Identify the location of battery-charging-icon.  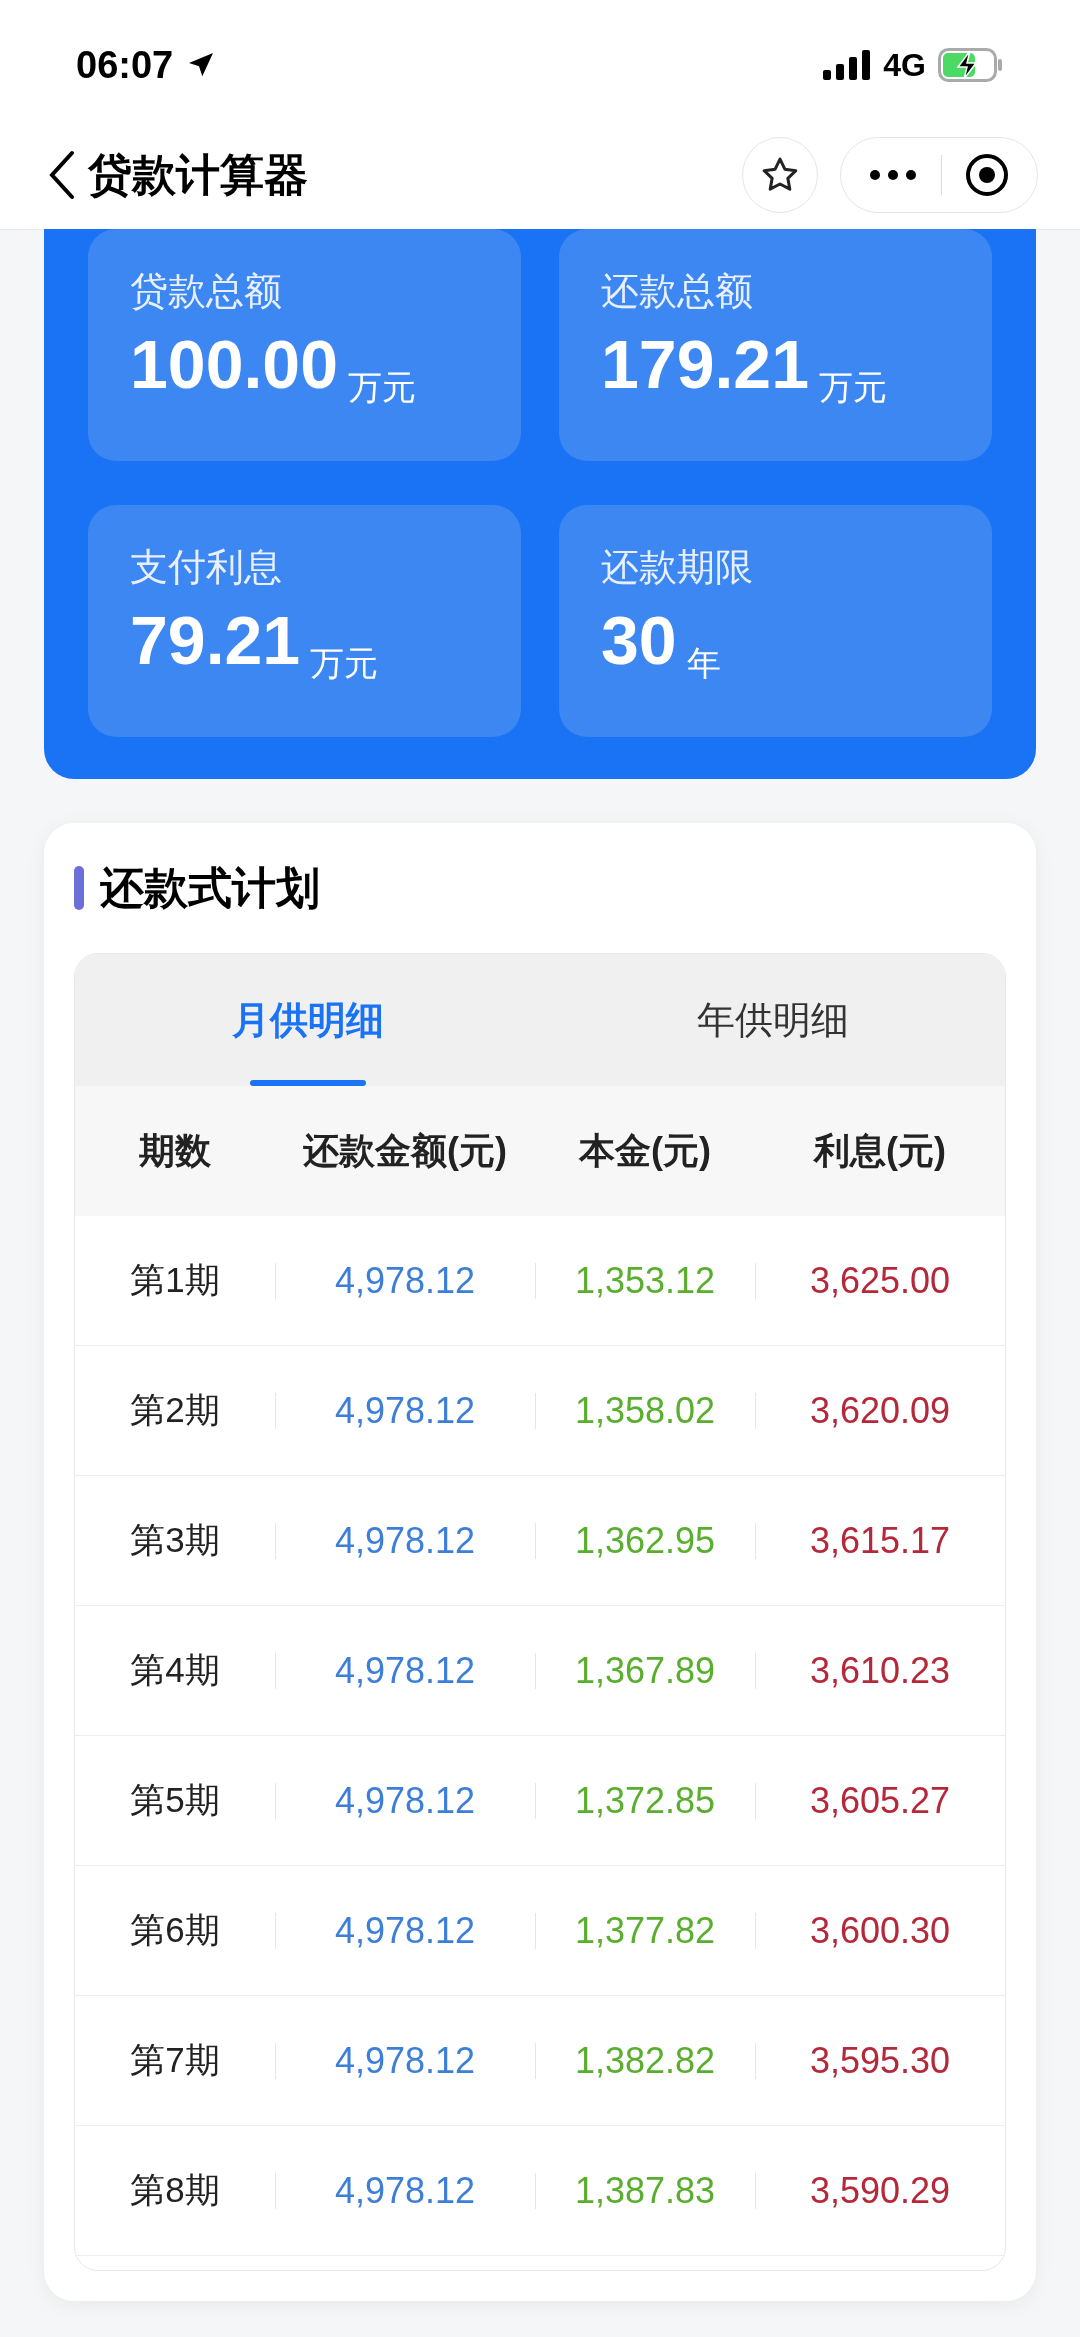
(971, 65).